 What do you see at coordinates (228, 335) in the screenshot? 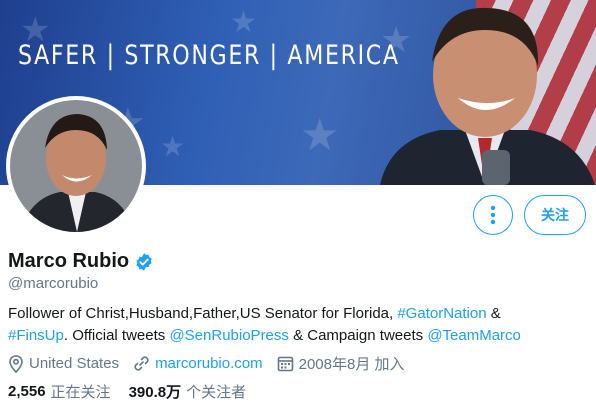
I see `mention-senrubiopress-link: @SenRubioPress` at bounding box center [228, 335].